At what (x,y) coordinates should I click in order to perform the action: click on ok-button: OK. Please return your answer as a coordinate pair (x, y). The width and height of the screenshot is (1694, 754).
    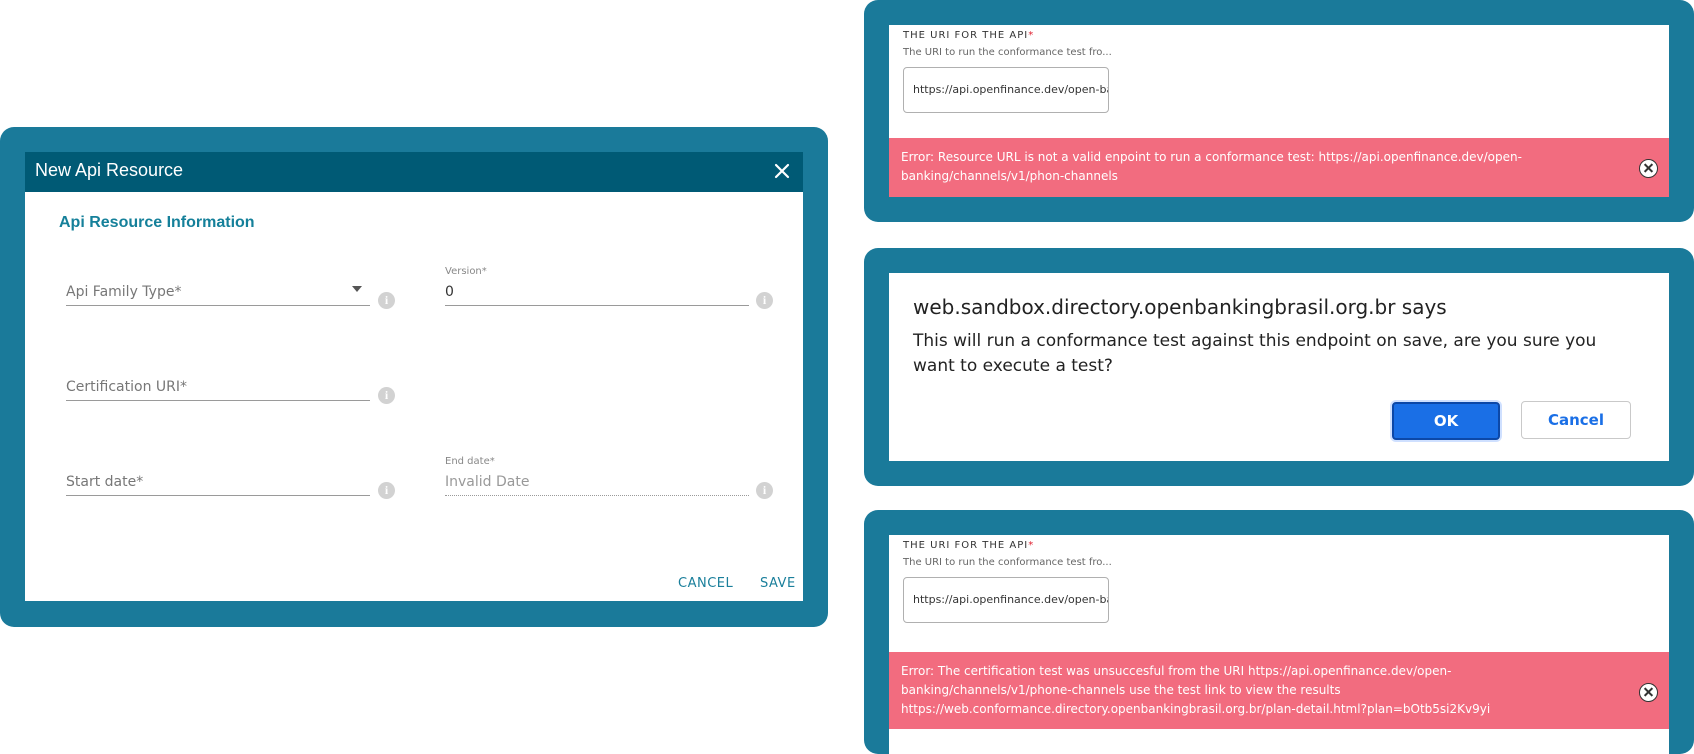
    Looking at the image, I should click on (1446, 421).